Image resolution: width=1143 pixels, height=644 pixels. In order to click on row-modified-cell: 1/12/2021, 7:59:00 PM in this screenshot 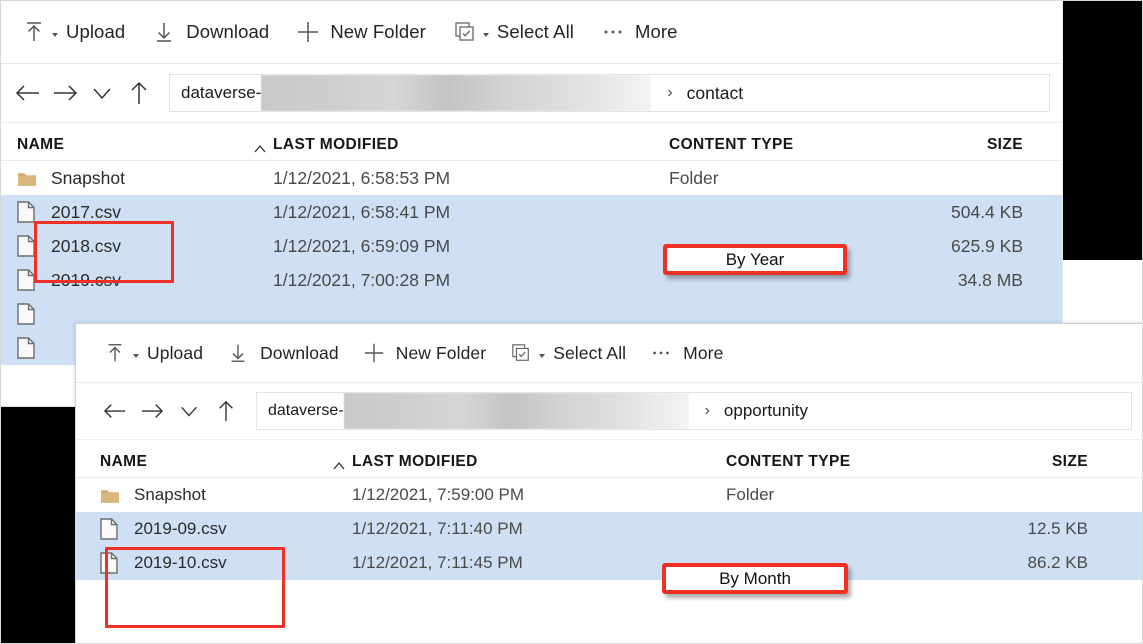, I will do `click(539, 495)`.